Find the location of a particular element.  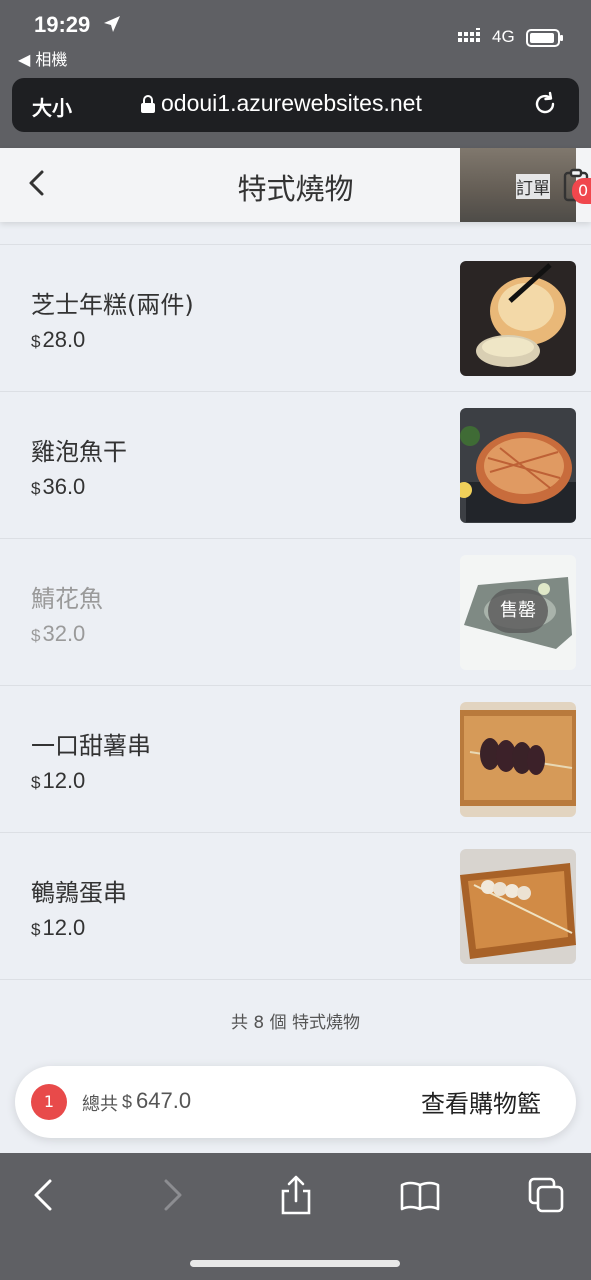

menu-item: 鵪鶉蛋串 $12.0 is located at coordinates (295, 905).